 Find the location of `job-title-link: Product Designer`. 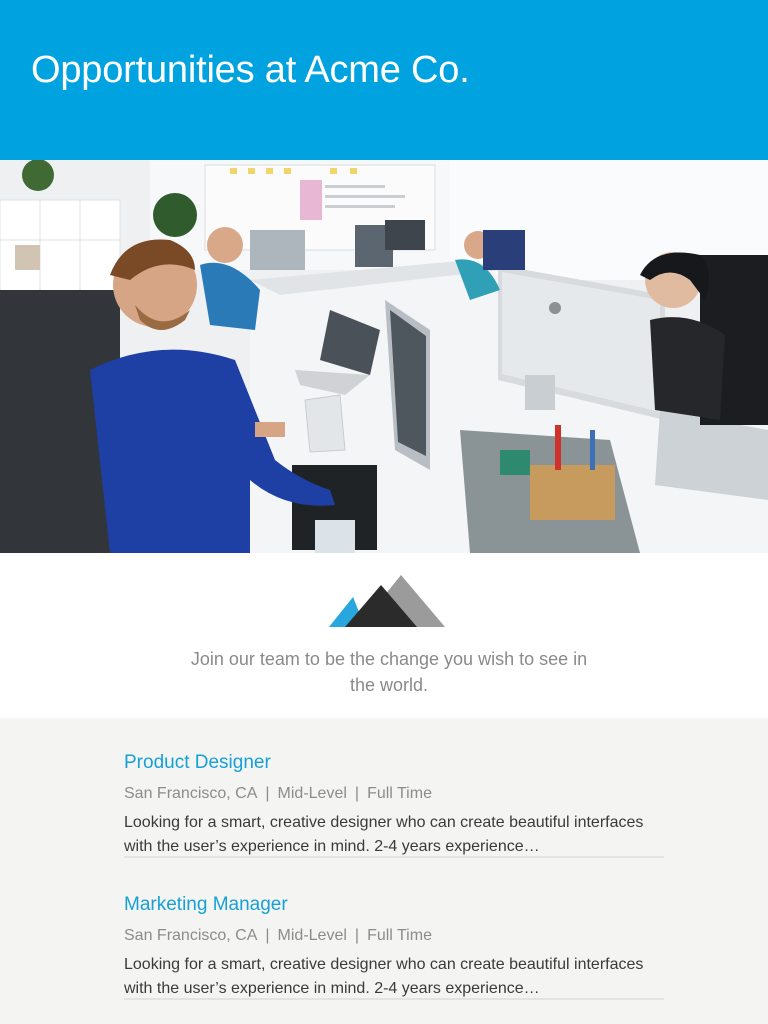

job-title-link: Product Designer is located at coordinates (394, 763).